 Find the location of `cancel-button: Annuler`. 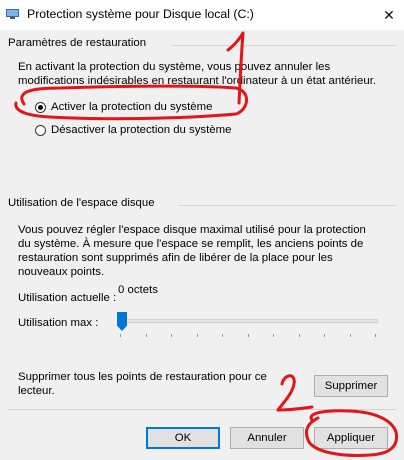

cancel-button: Annuler is located at coordinates (267, 438).